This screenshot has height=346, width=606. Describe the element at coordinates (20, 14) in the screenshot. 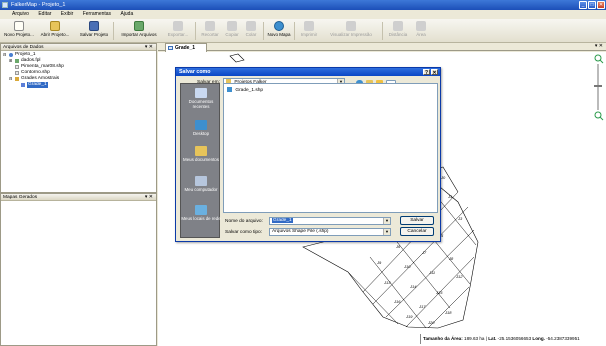

I see `menu-arquivo: Arquivo` at that location.